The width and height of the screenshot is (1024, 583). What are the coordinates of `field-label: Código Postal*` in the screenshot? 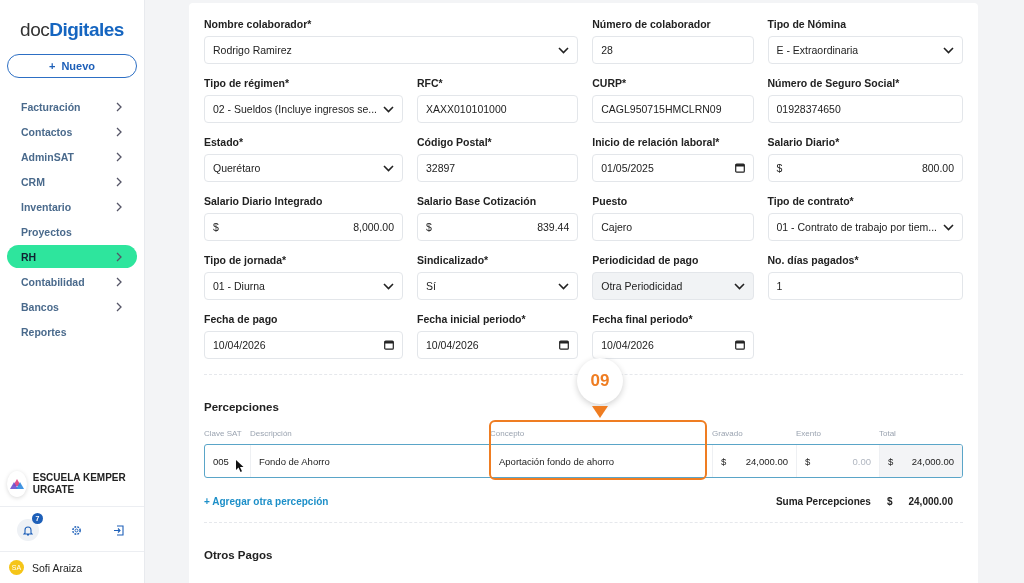 It's located at (455, 142).